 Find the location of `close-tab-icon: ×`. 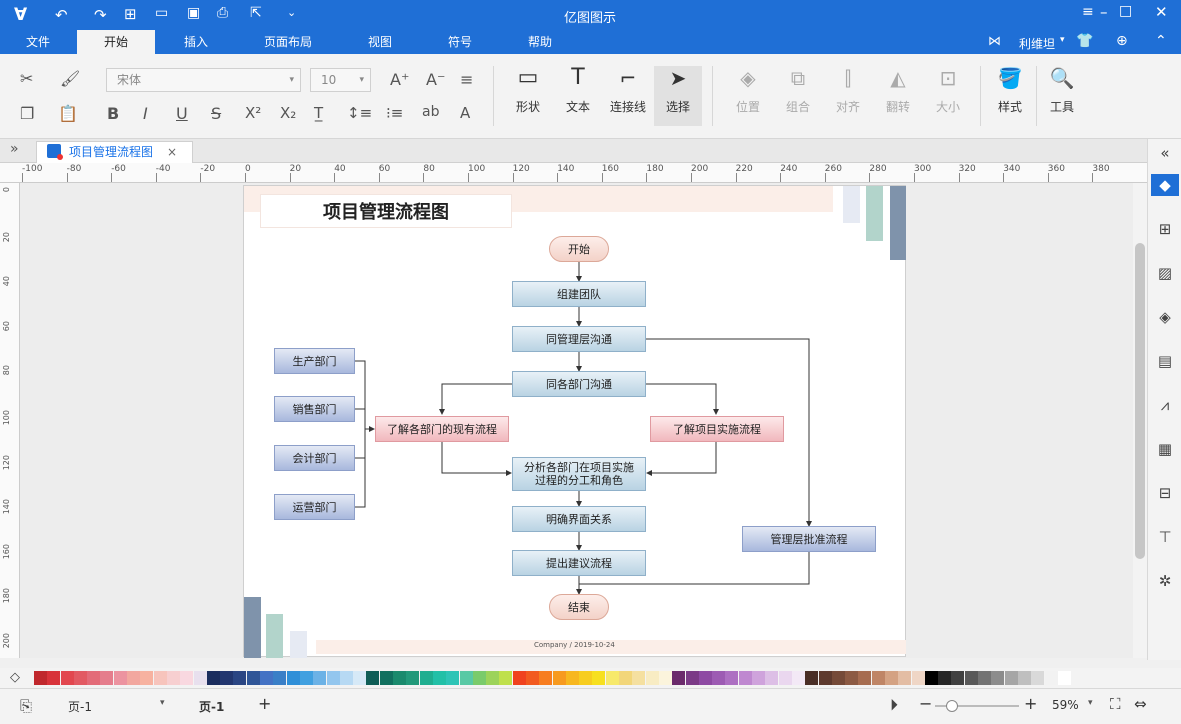

close-tab-icon: × is located at coordinates (172, 152).